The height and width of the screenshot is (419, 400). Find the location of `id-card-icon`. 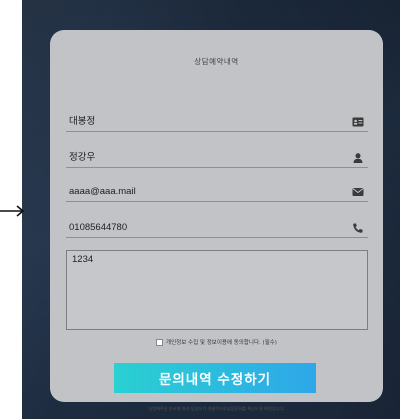

id-card-icon is located at coordinates (358, 122).